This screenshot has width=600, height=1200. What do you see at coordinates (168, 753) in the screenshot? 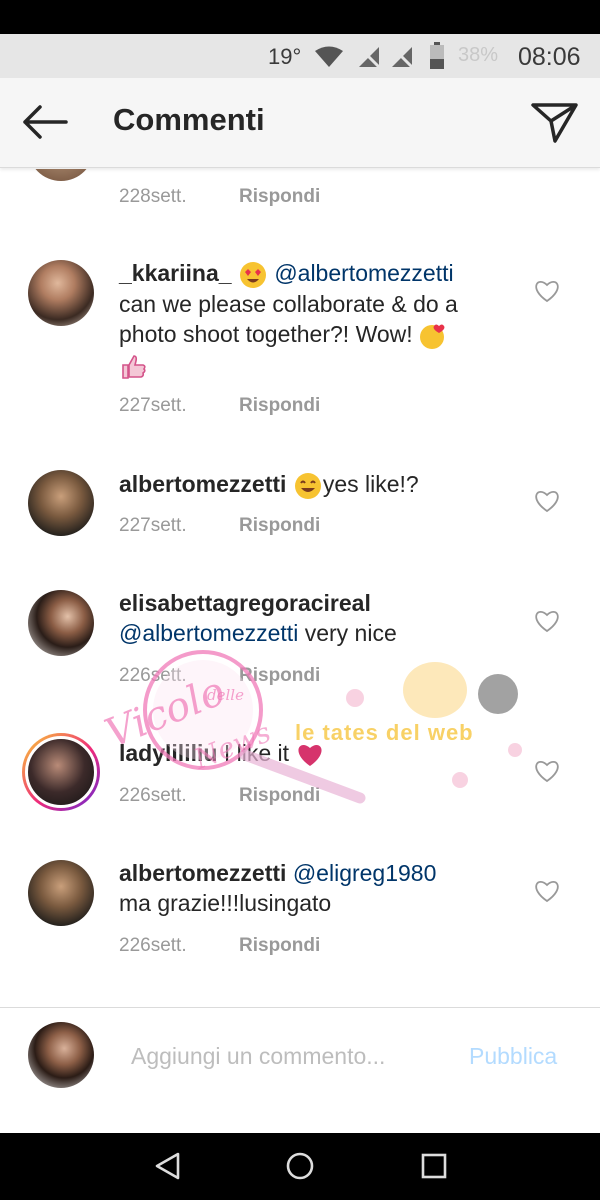
I see `comment-username: ladylililiu` at bounding box center [168, 753].